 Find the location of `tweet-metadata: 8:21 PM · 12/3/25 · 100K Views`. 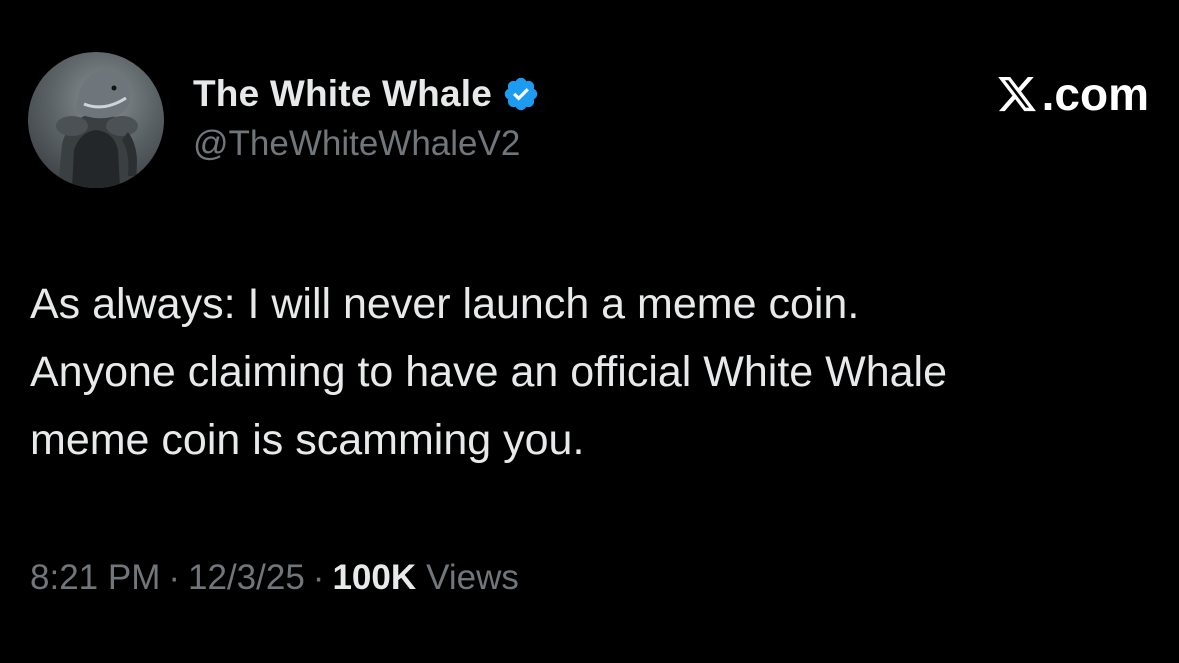

tweet-metadata: 8:21 PM · 12/3/25 · 100K Views is located at coordinates (274, 578).